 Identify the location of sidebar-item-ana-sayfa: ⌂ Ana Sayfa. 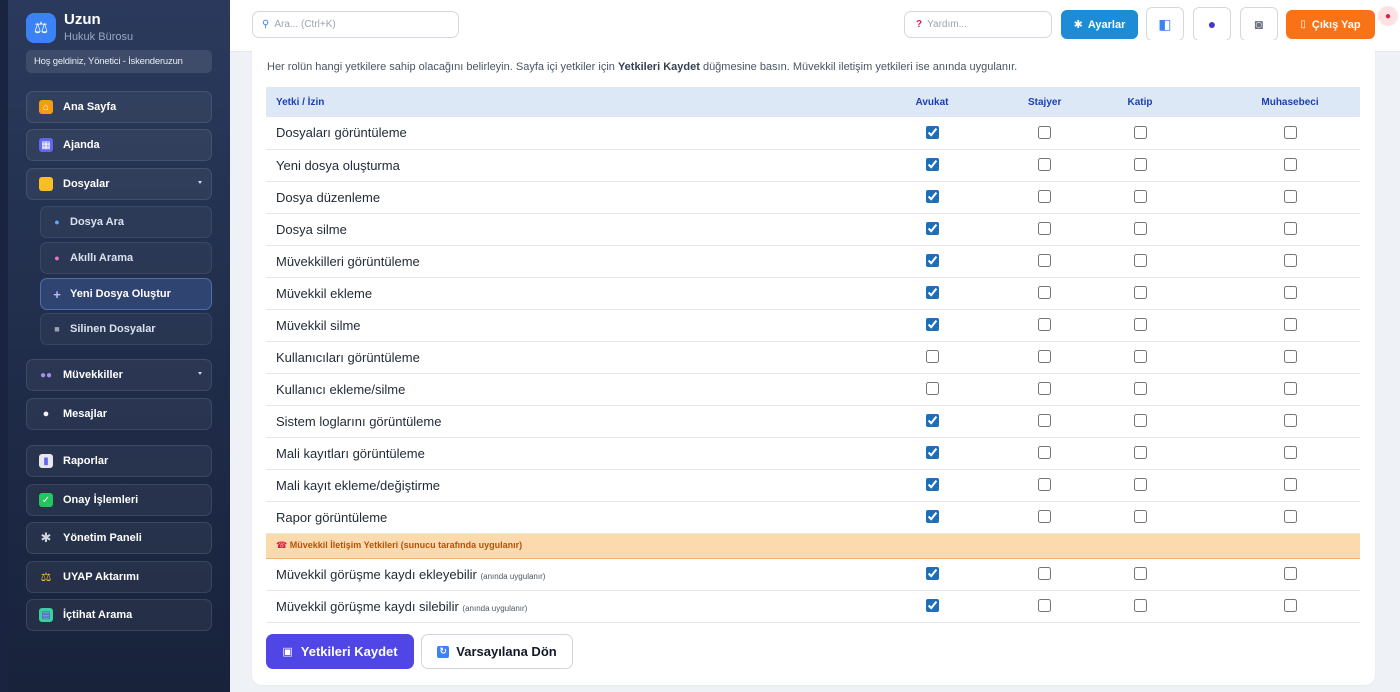
(119, 107).